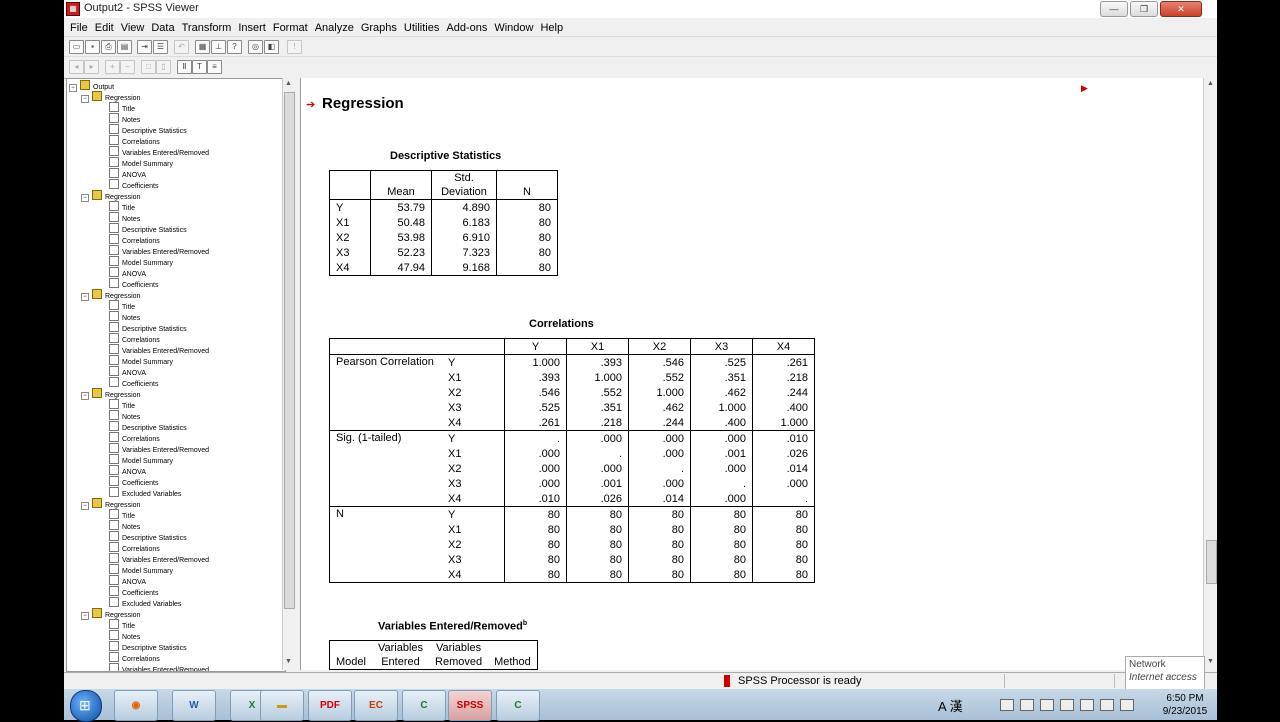 Image resolution: width=1280 pixels, height=722 pixels. What do you see at coordinates (136, 705) in the screenshot?
I see `taskbar-firefox: ◉` at bounding box center [136, 705].